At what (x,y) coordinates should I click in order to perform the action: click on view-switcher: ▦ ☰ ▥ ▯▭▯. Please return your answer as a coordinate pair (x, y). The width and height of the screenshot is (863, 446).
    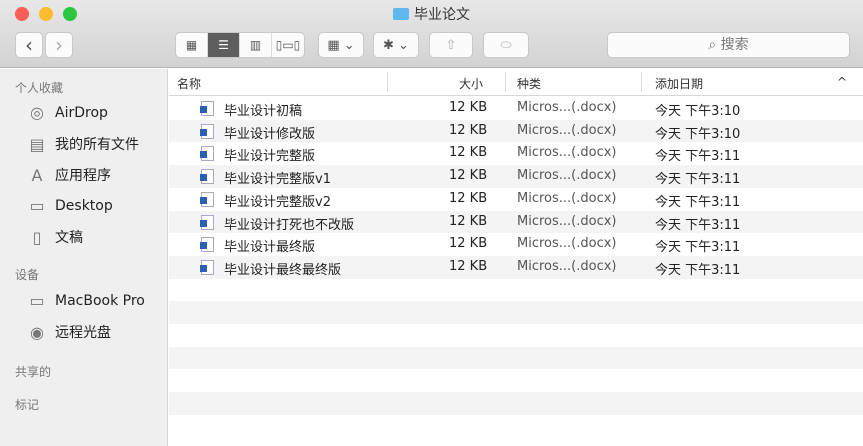
    Looking at the image, I should click on (240, 45).